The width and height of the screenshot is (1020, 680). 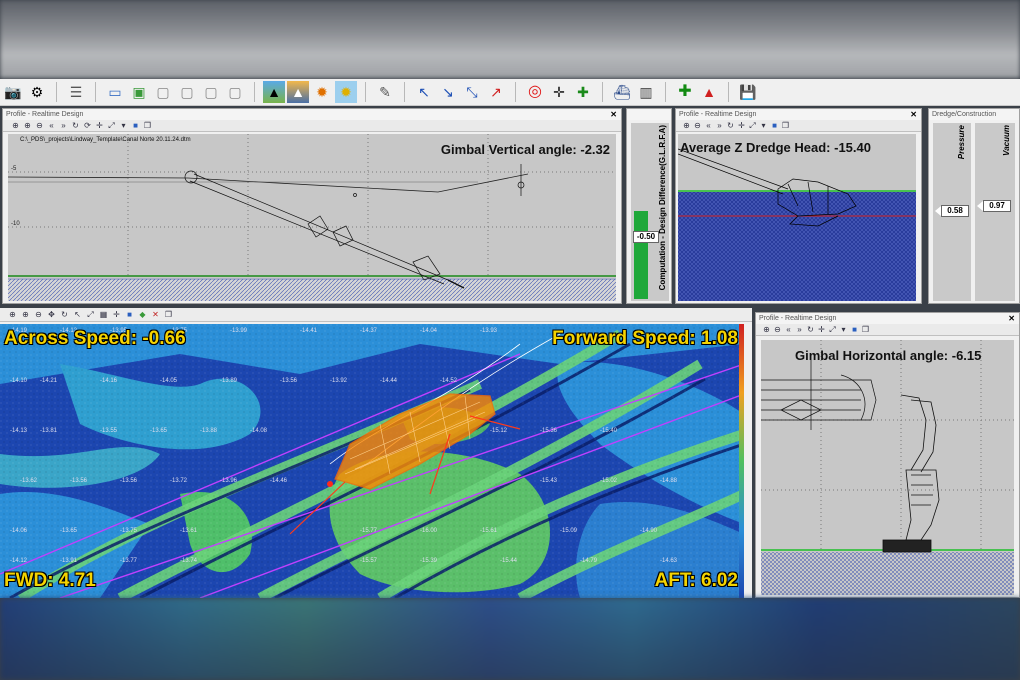 What do you see at coordinates (489, 331) in the screenshot?
I see `svg-text: -13.93` at bounding box center [489, 331].